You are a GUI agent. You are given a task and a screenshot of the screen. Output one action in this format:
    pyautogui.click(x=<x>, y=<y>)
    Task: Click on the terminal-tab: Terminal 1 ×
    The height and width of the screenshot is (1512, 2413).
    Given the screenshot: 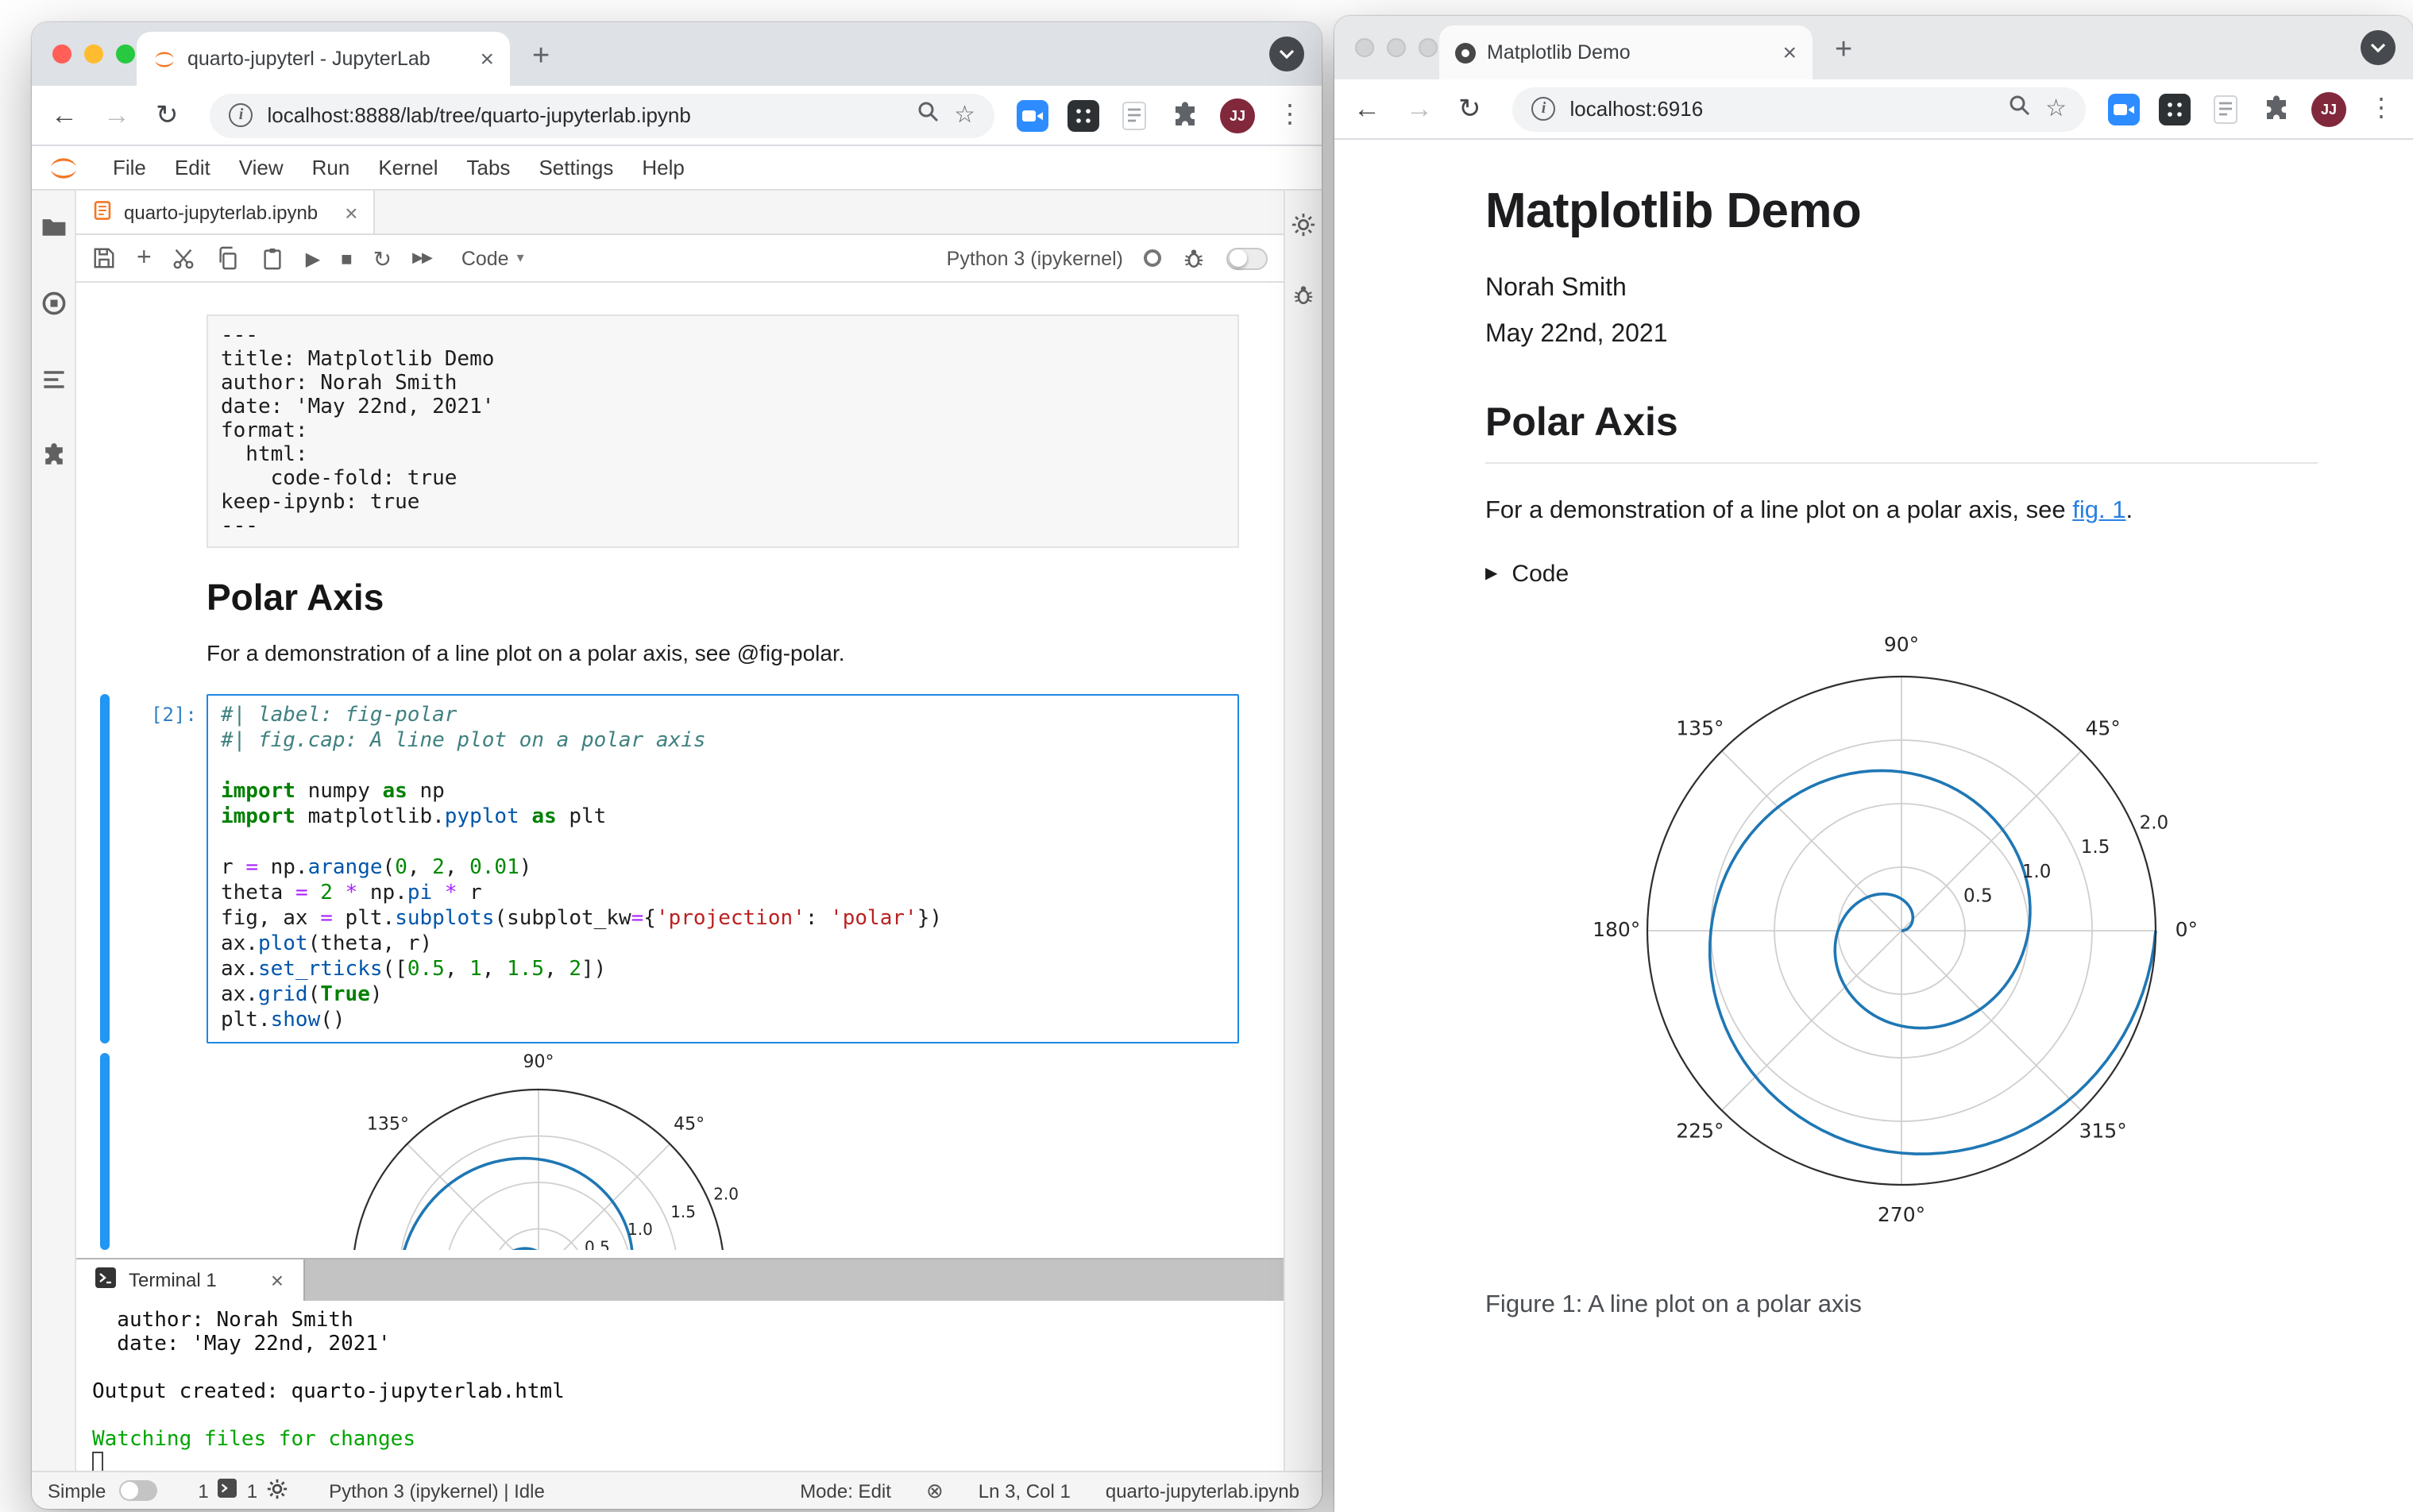 What is the action you would take?
    pyautogui.click(x=190, y=1280)
    